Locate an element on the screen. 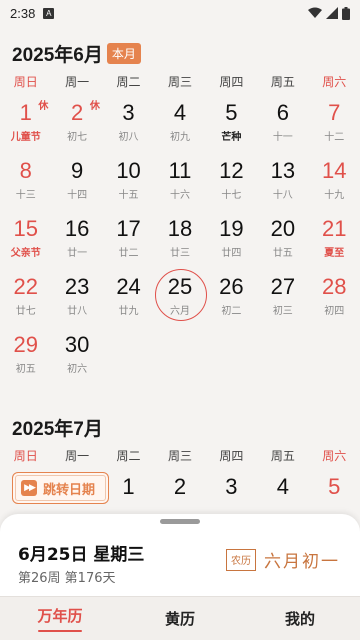 The image size is (360, 640). lunar-stamp: 农历 is located at coordinates (241, 559).